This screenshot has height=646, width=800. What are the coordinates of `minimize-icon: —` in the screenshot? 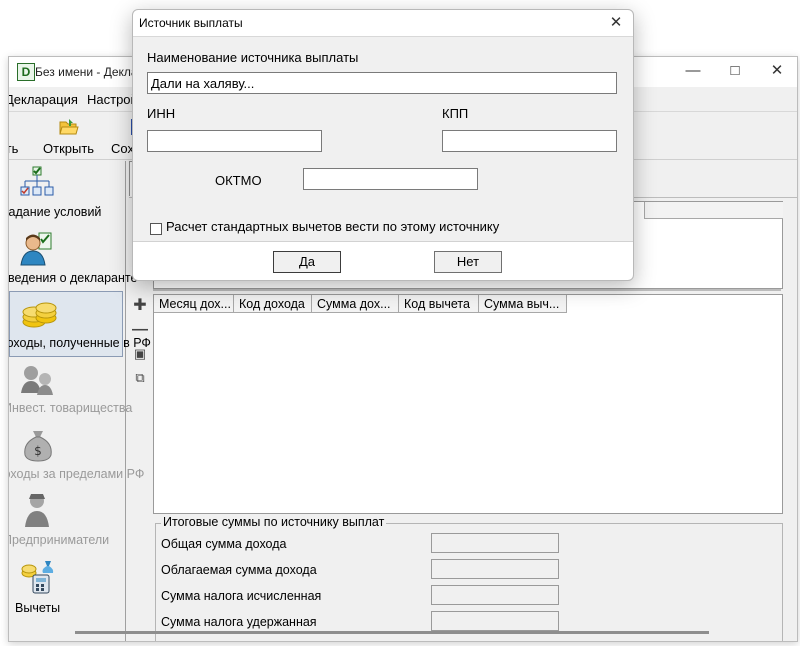 It's located at (693, 71).